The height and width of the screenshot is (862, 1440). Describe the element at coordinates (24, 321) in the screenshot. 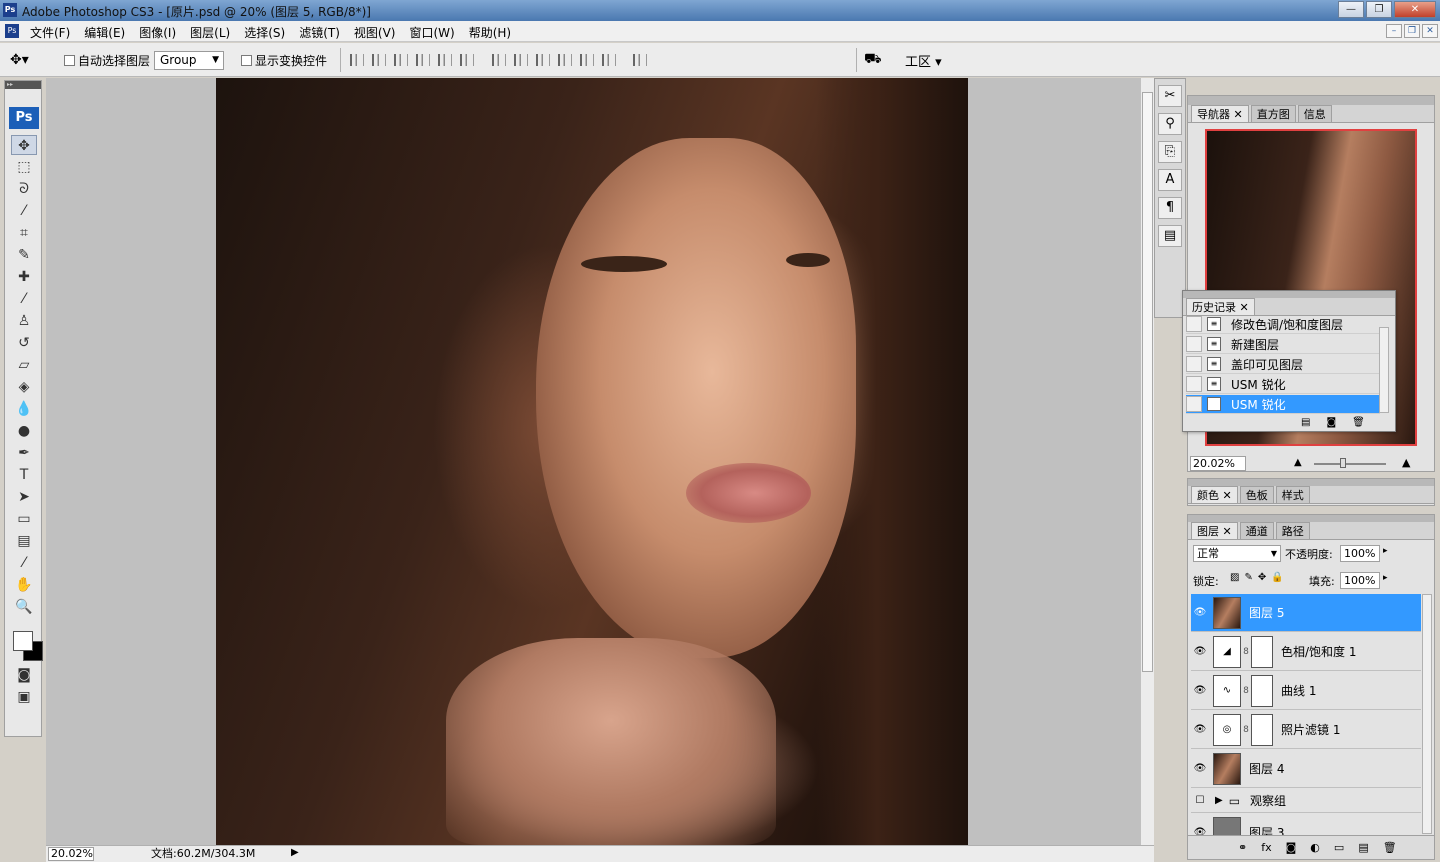

I see `clone-stamp-tool-icon: ♙` at that location.